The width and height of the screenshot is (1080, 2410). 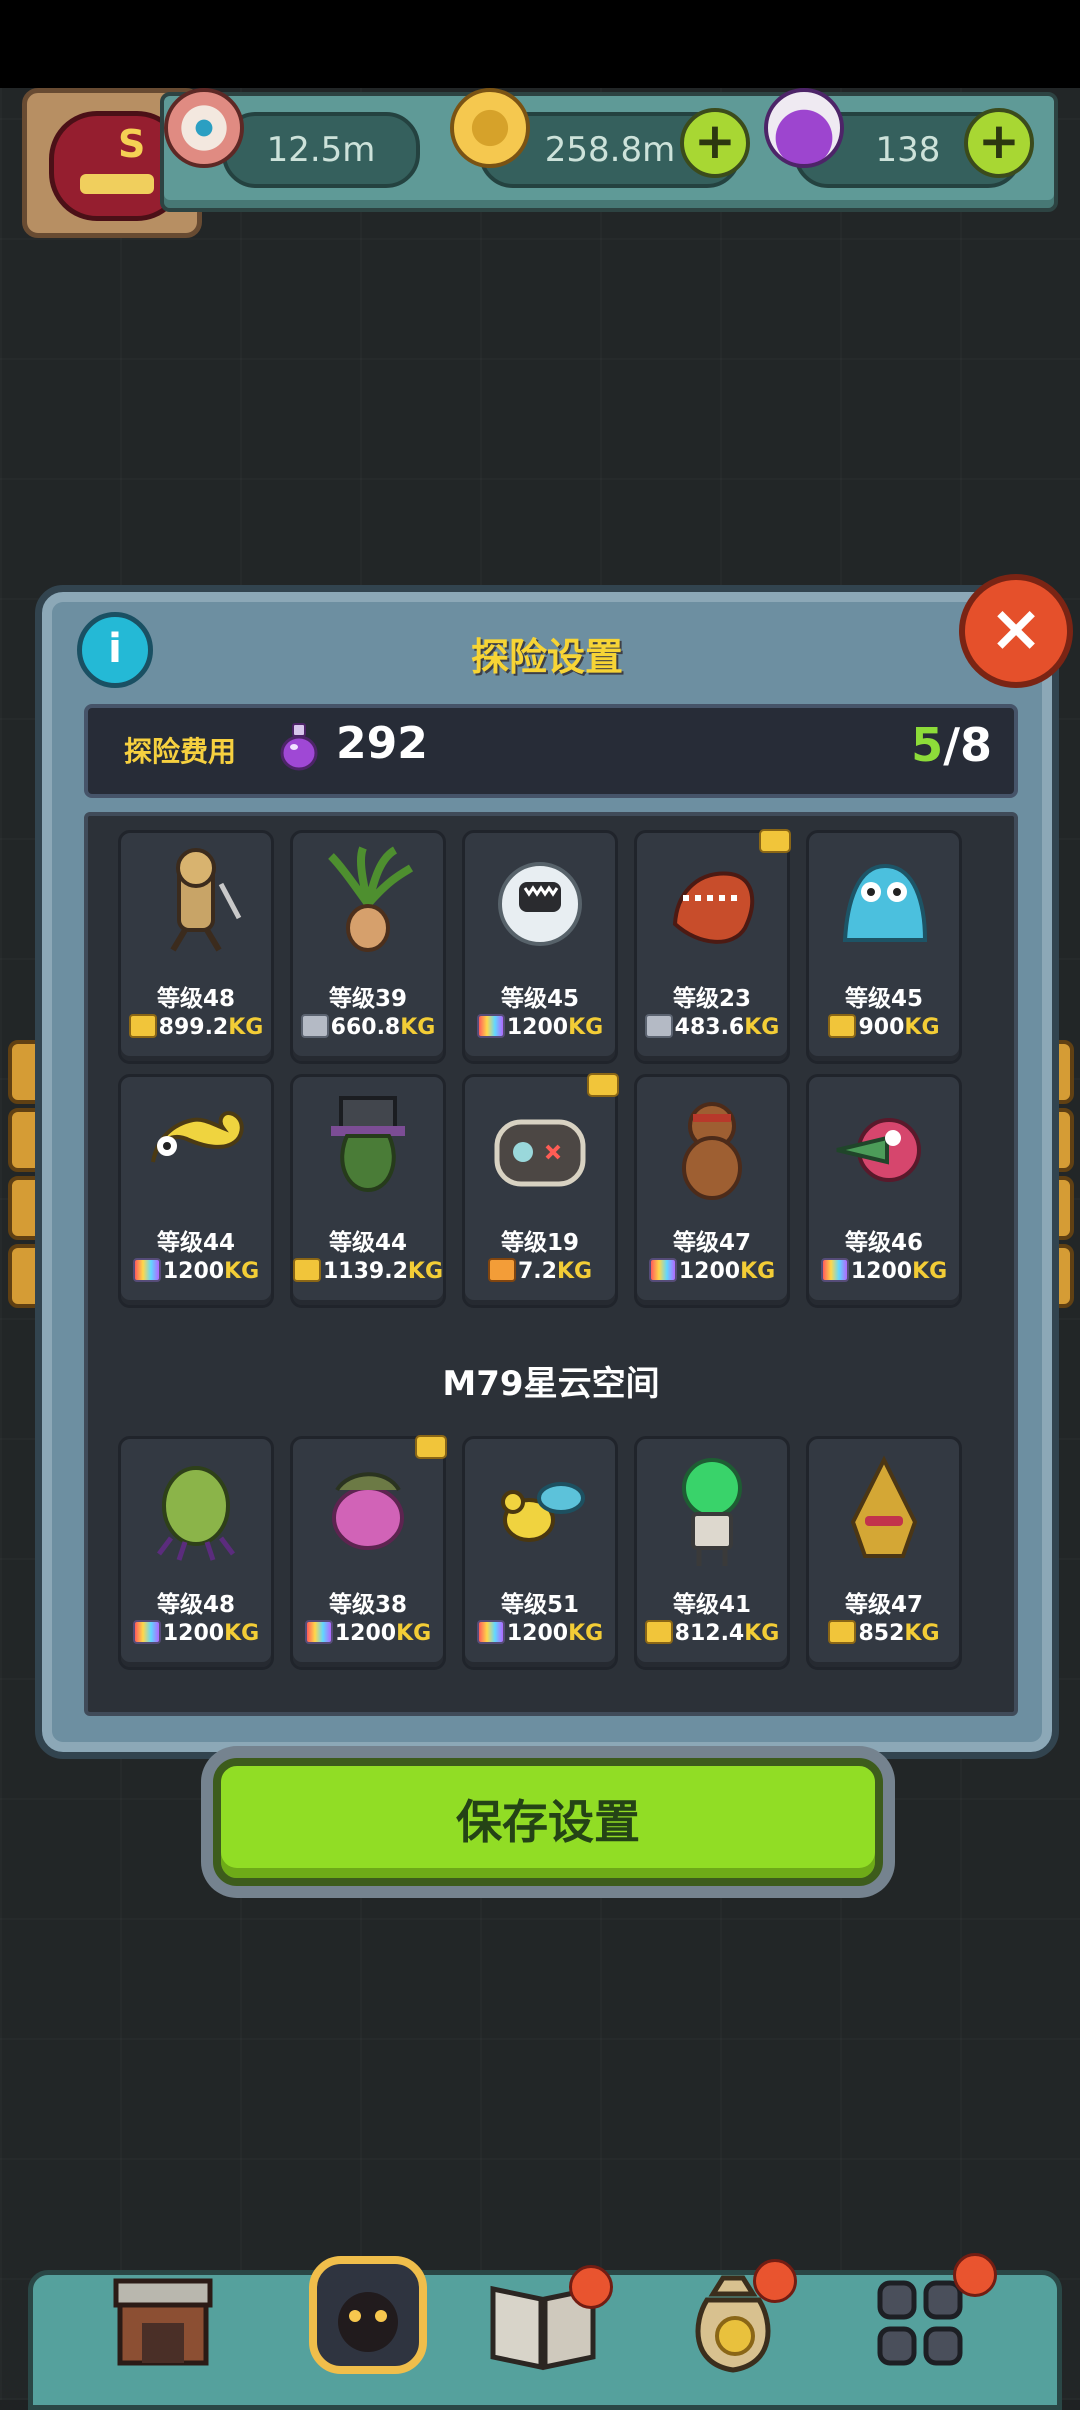 What do you see at coordinates (967, 745) in the screenshot?
I see `slot-count-total: /8` at bounding box center [967, 745].